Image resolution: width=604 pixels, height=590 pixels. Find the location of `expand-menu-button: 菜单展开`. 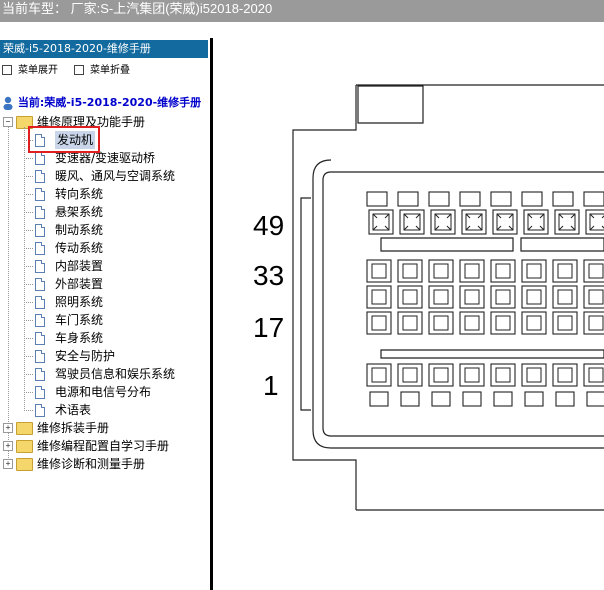

expand-menu-button: 菜单展开 is located at coordinates (30, 71).